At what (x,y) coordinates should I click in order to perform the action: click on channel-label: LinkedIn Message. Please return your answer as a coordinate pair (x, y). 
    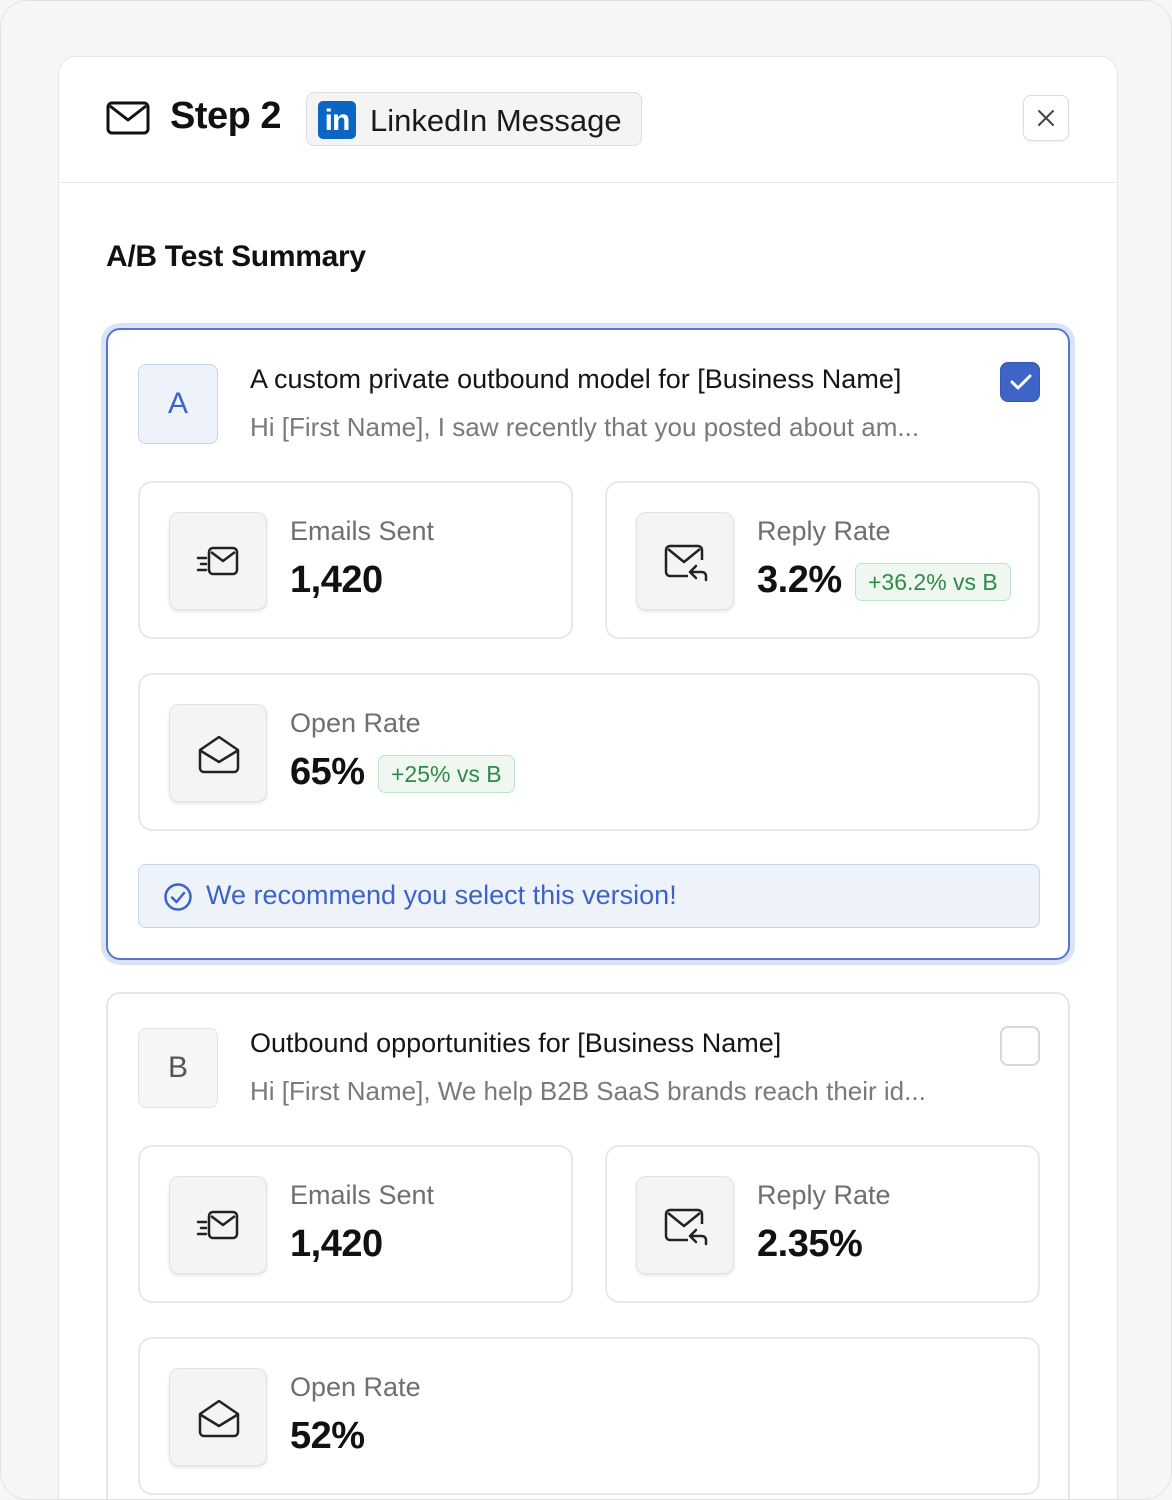
    Looking at the image, I should click on (496, 120).